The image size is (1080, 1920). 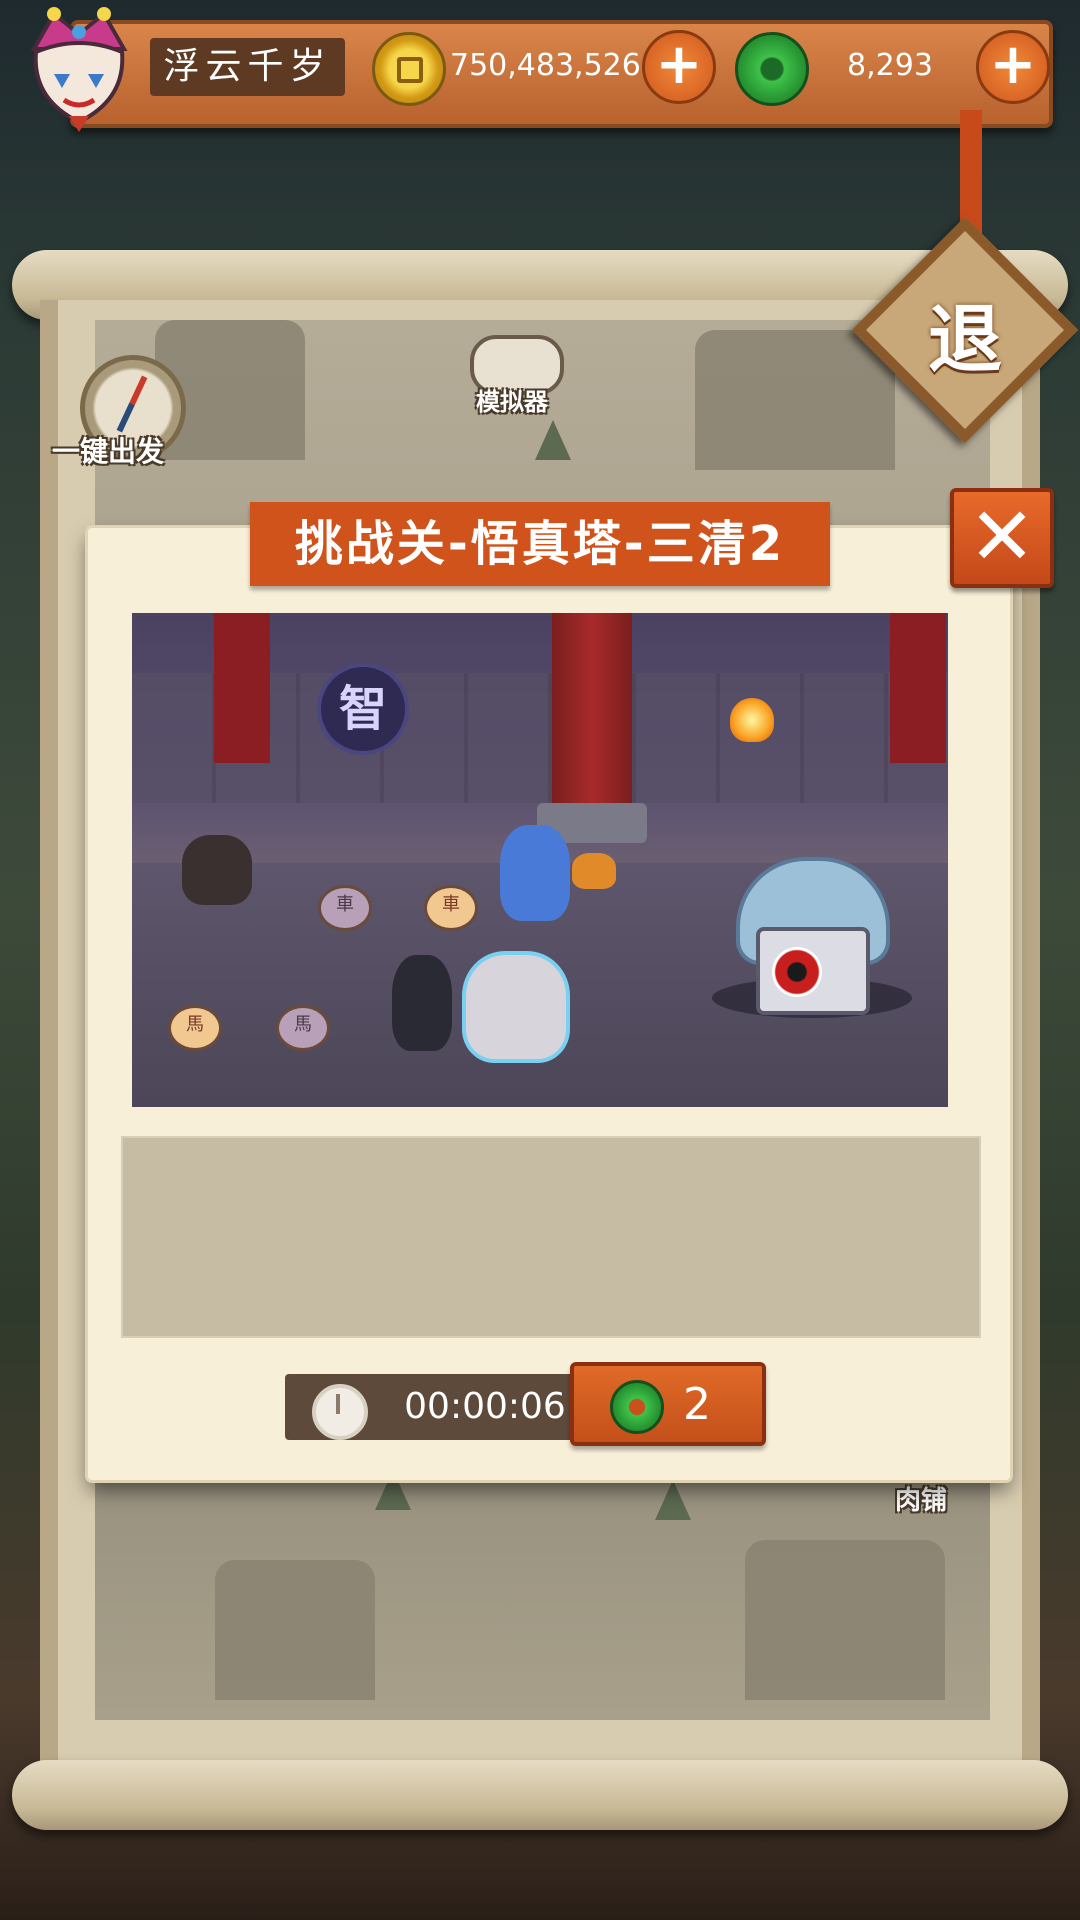 I want to click on jade-coin-icon, so click(x=772, y=69).